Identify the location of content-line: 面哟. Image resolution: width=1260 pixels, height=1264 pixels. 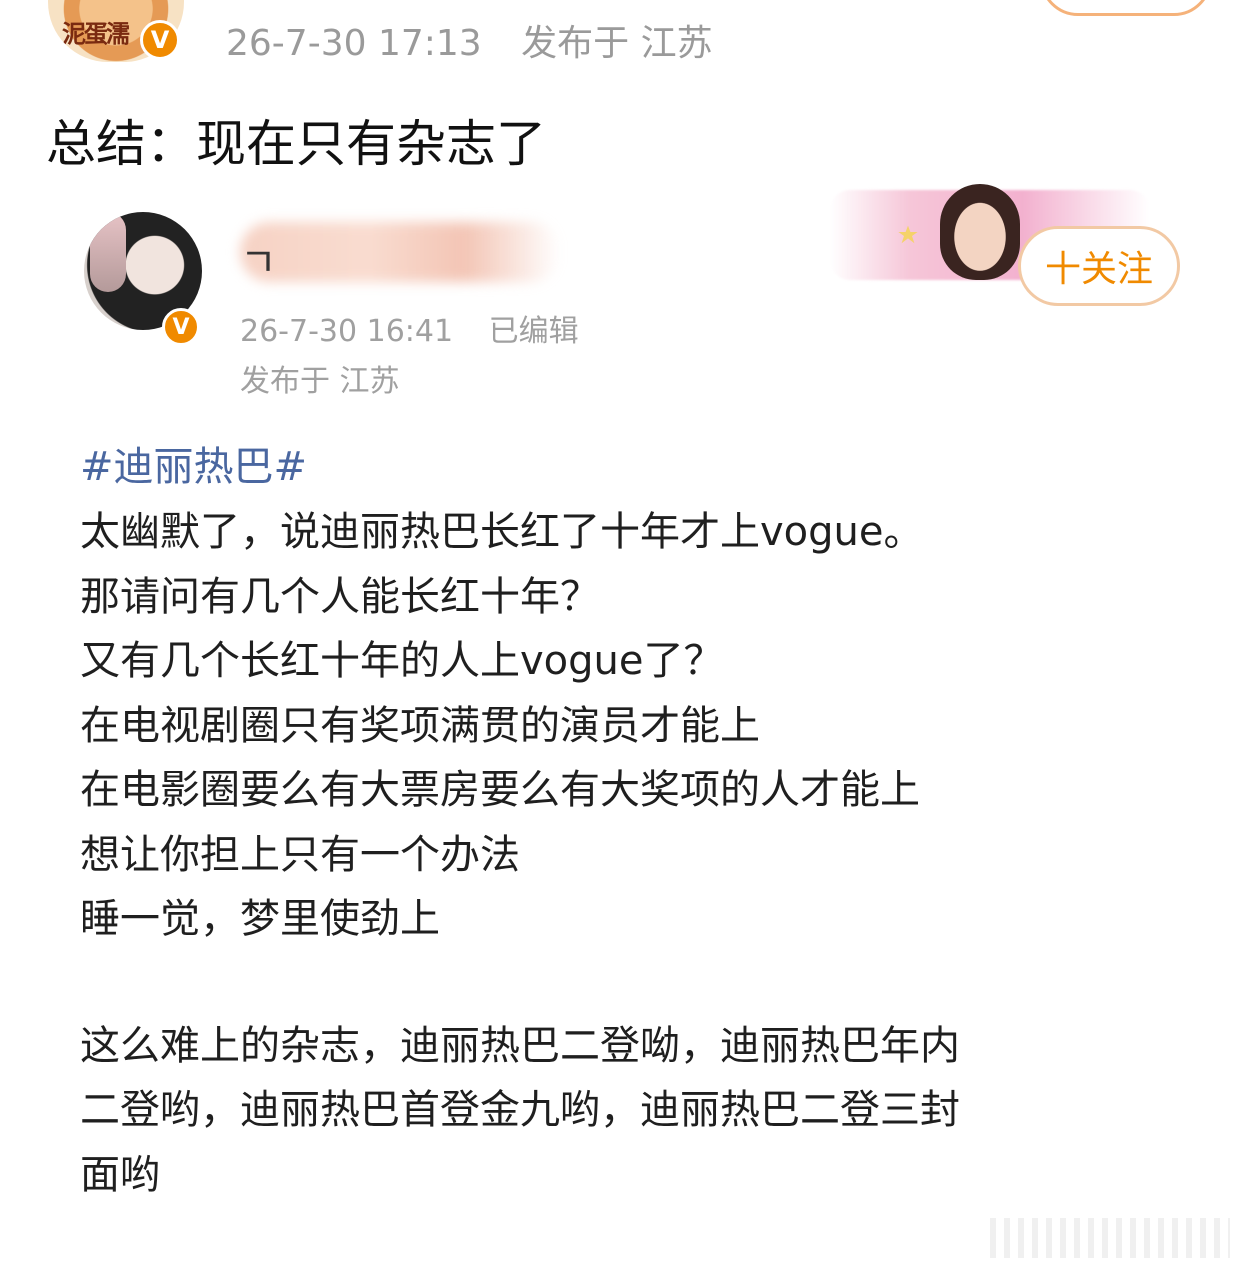
(120, 1174).